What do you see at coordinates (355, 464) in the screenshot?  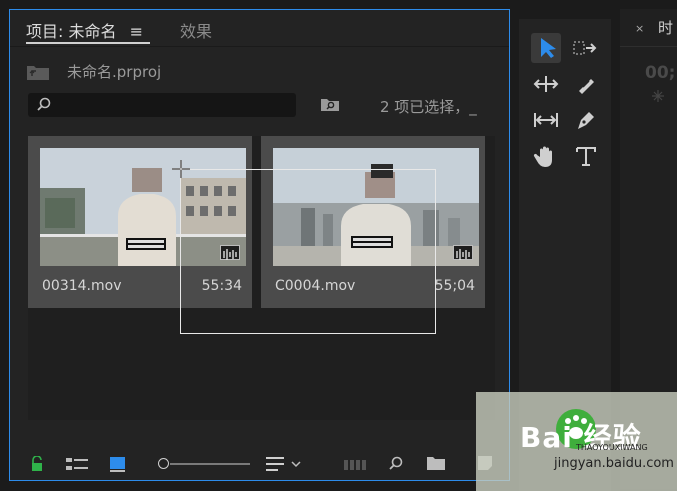 I see `automate-to-sequence-icon` at bounding box center [355, 464].